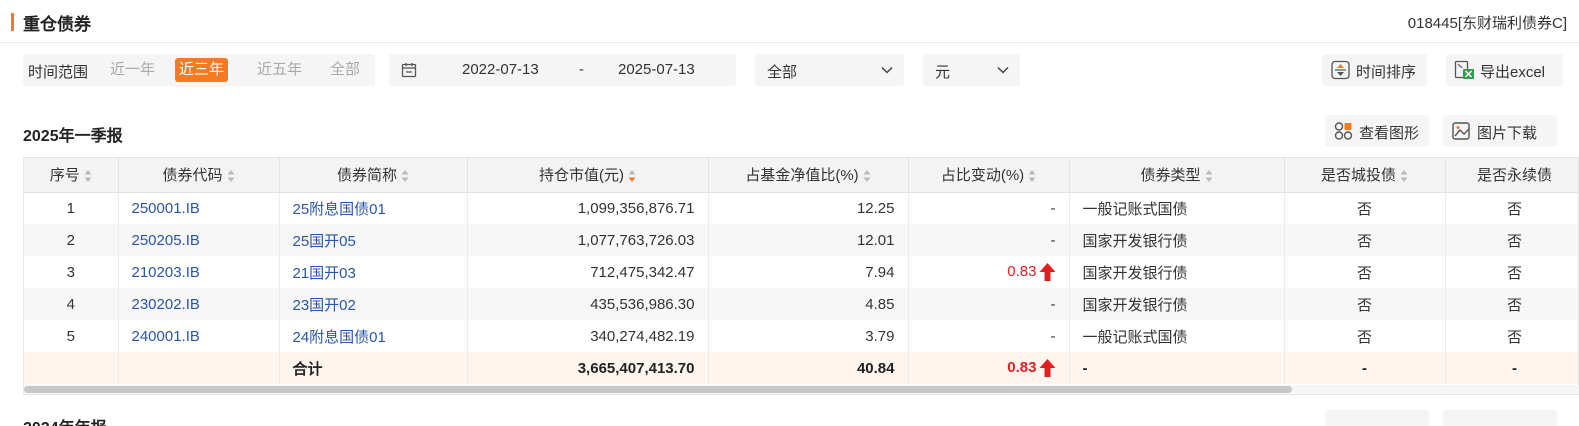 The width and height of the screenshot is (1579, 426). I want to click on sort-desc-icon, so click(632, 176).